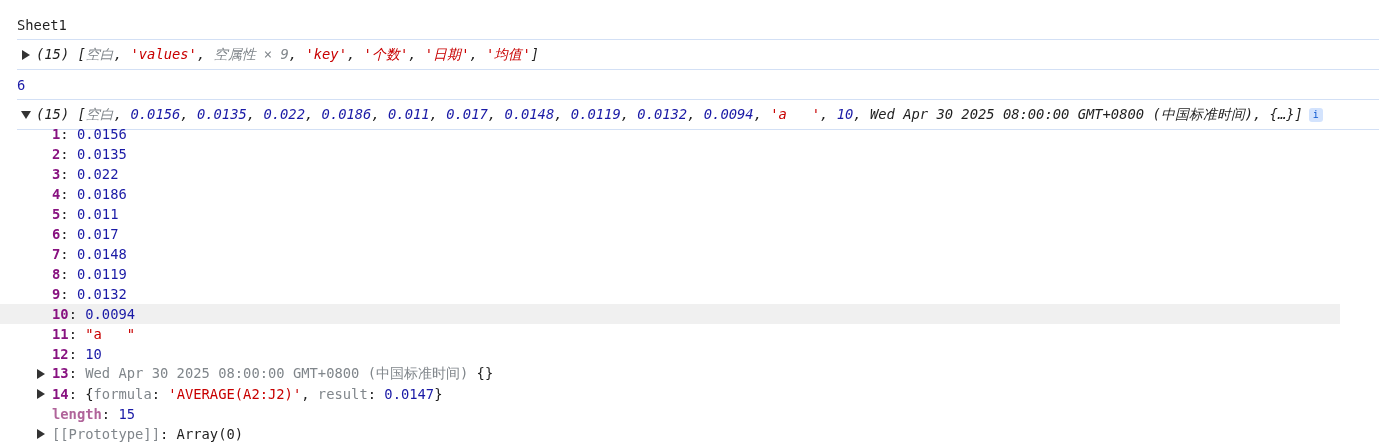  What do you see at coordinates (670, 194) in the screenshot?
I see `property-row: 4: 0.0186` at bounding box center [670, 194].